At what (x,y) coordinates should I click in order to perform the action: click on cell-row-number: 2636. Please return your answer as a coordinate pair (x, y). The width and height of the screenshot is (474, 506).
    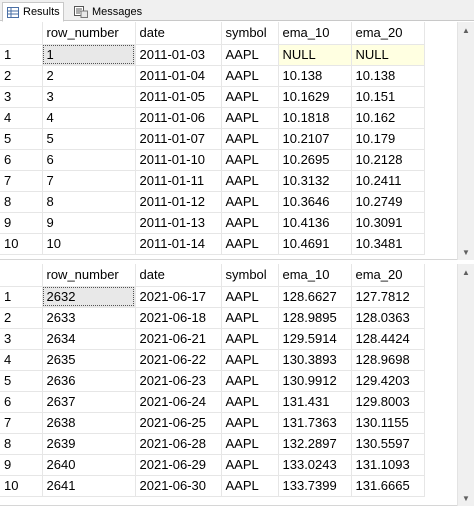
    Looking at the image, I should click on (89, 381).